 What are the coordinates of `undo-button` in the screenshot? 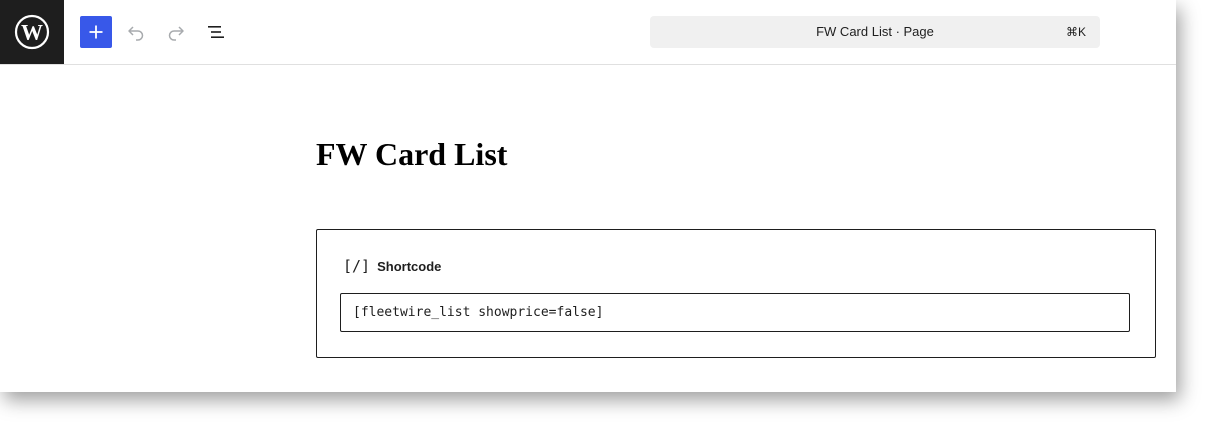 It's located at (136, 32).